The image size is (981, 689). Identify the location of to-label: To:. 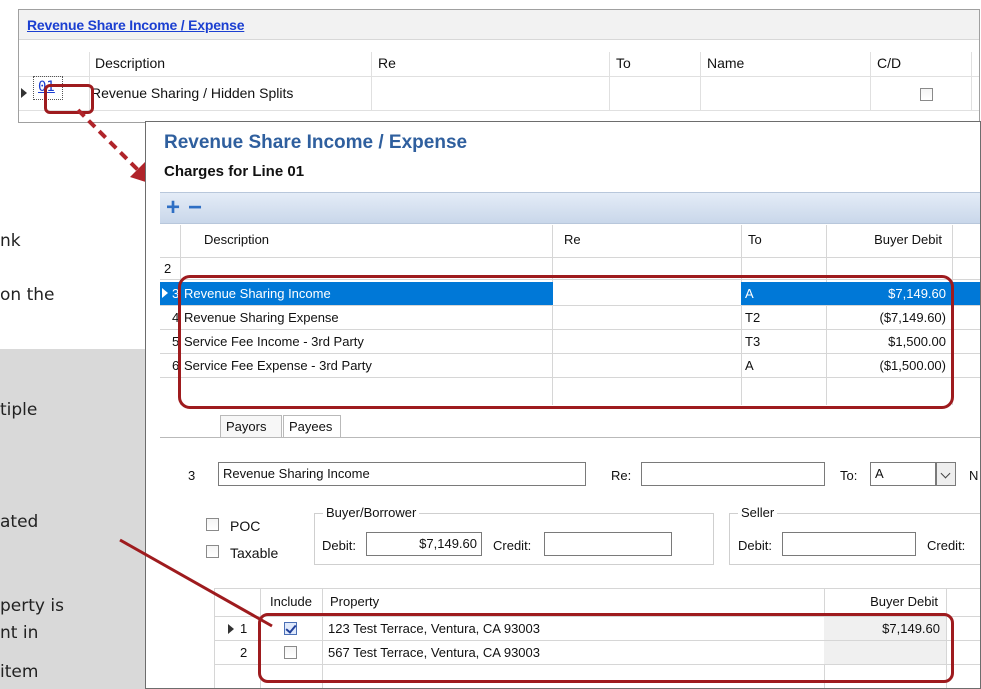
(849, 475).